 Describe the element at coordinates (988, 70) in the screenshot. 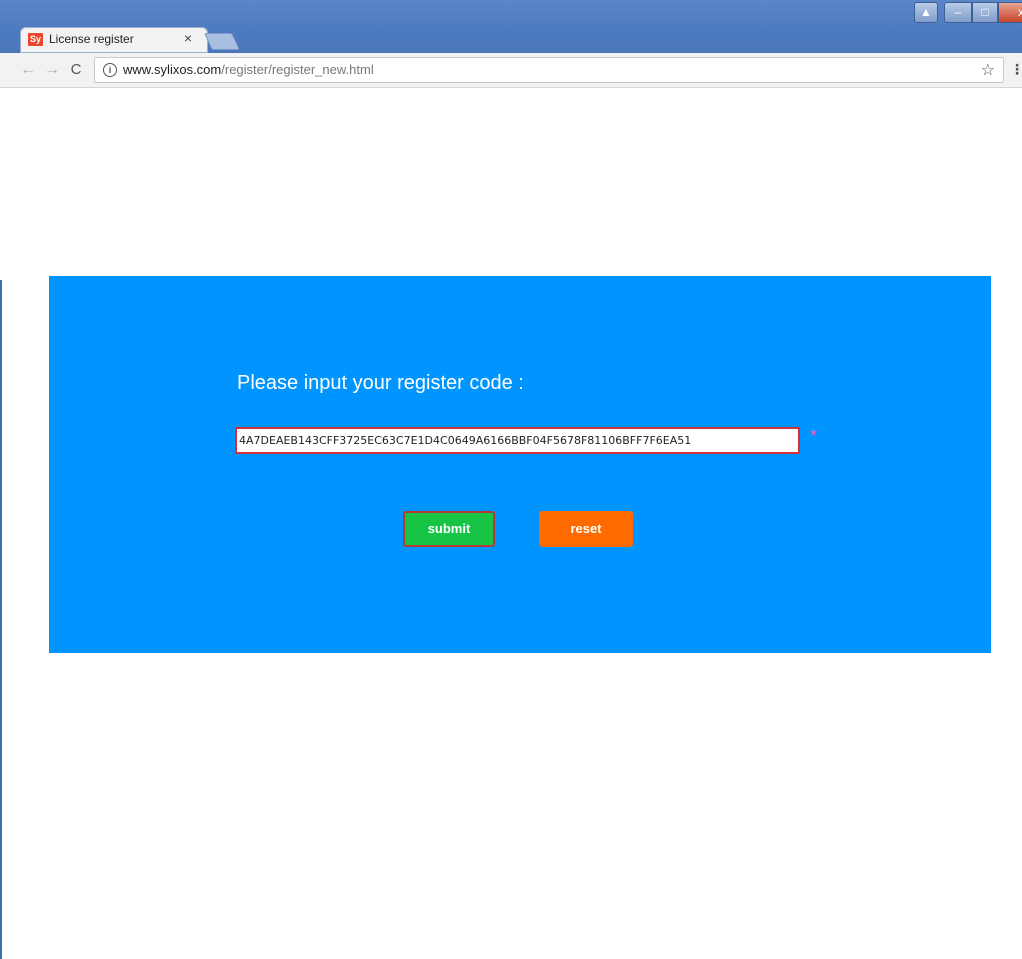

I see `bookmark-star-icon: ☆` at that location.